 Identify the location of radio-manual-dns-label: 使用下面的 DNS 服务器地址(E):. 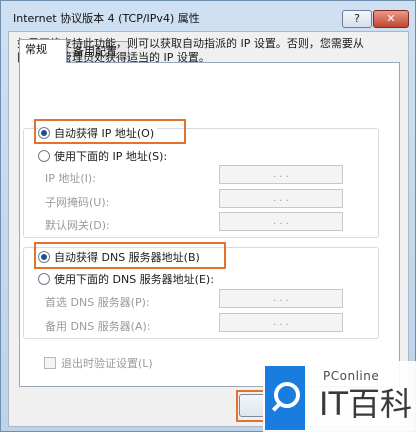
(134, 279).